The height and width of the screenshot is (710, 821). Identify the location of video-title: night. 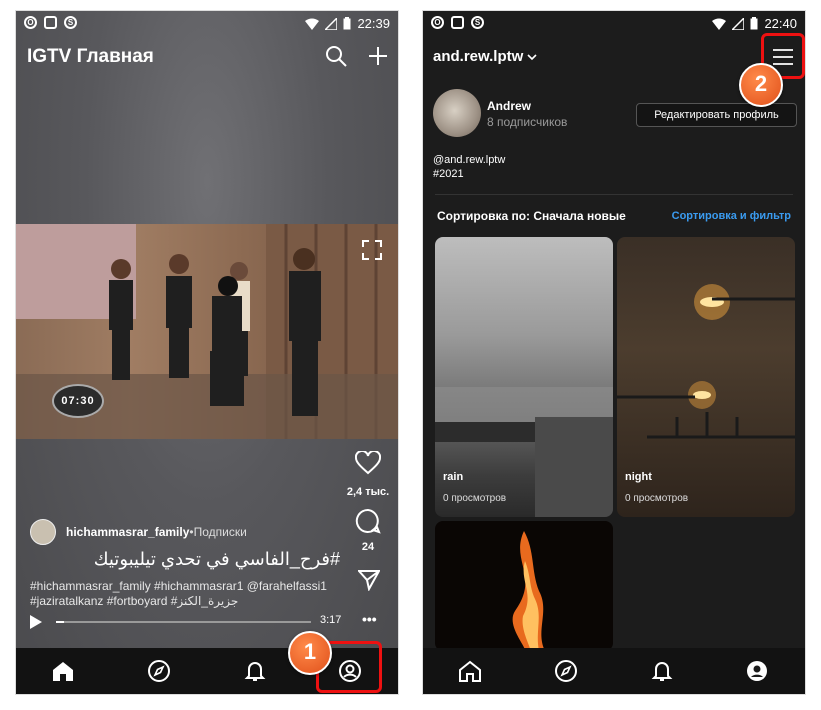
(638, 477).